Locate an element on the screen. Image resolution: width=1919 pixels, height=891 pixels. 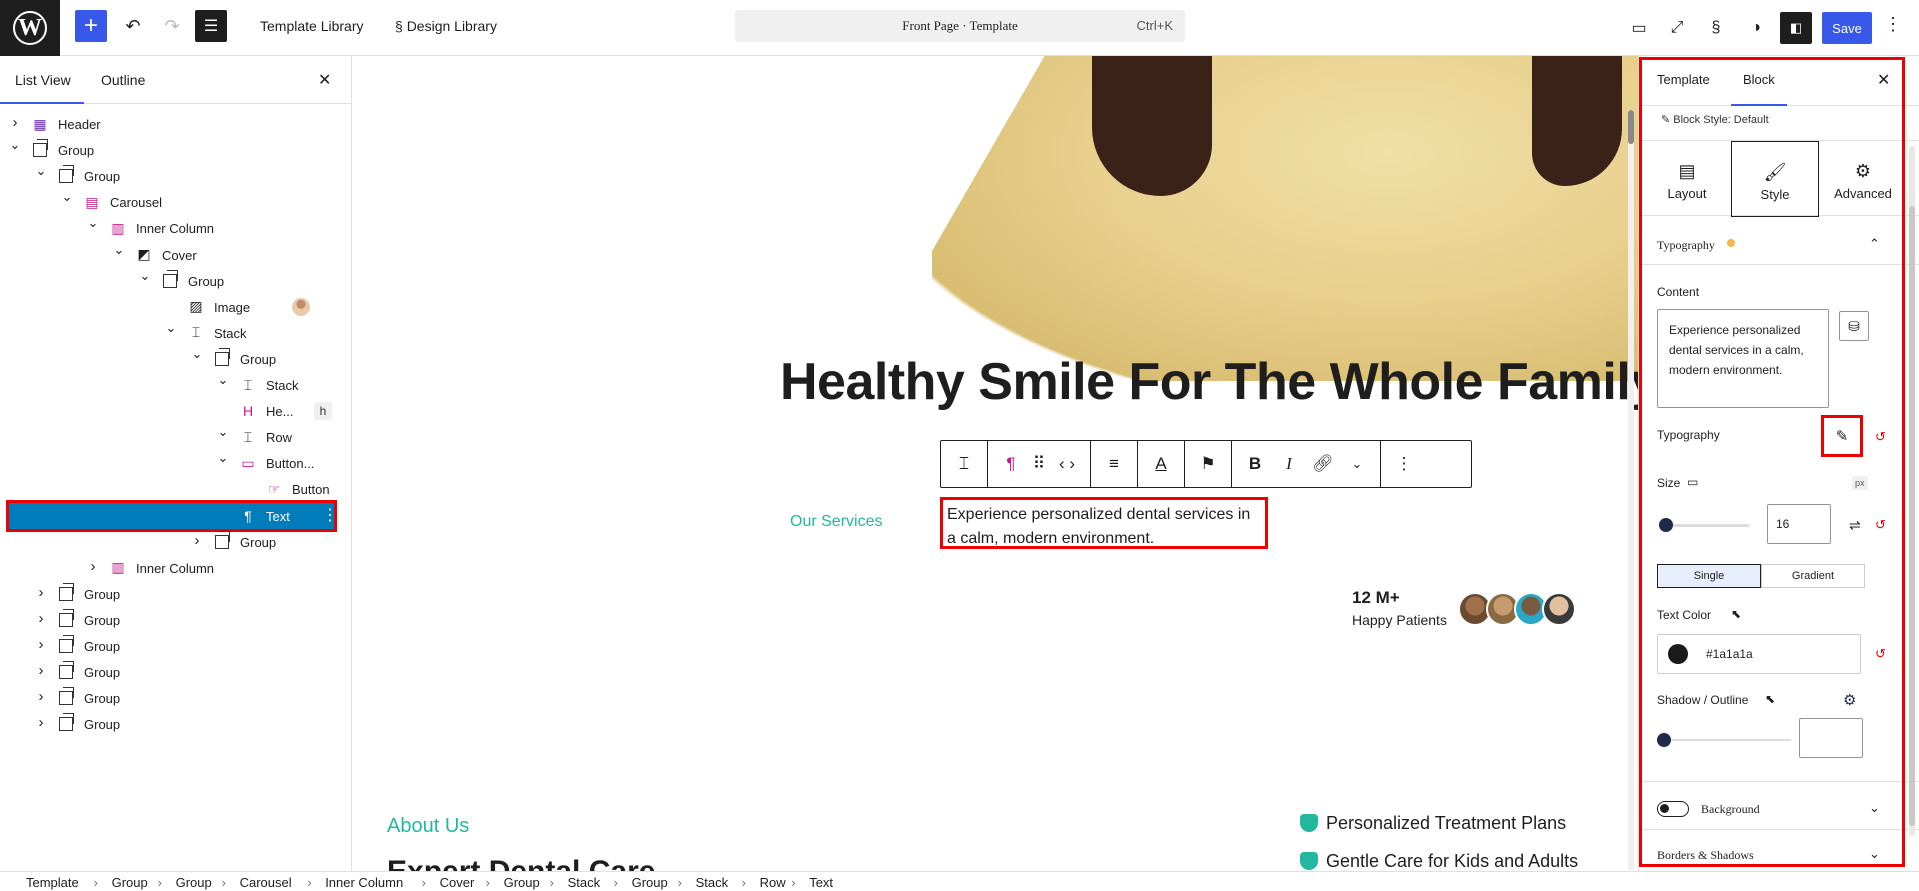
breadcrumb-item: Row is located at coordinates (773, 882).